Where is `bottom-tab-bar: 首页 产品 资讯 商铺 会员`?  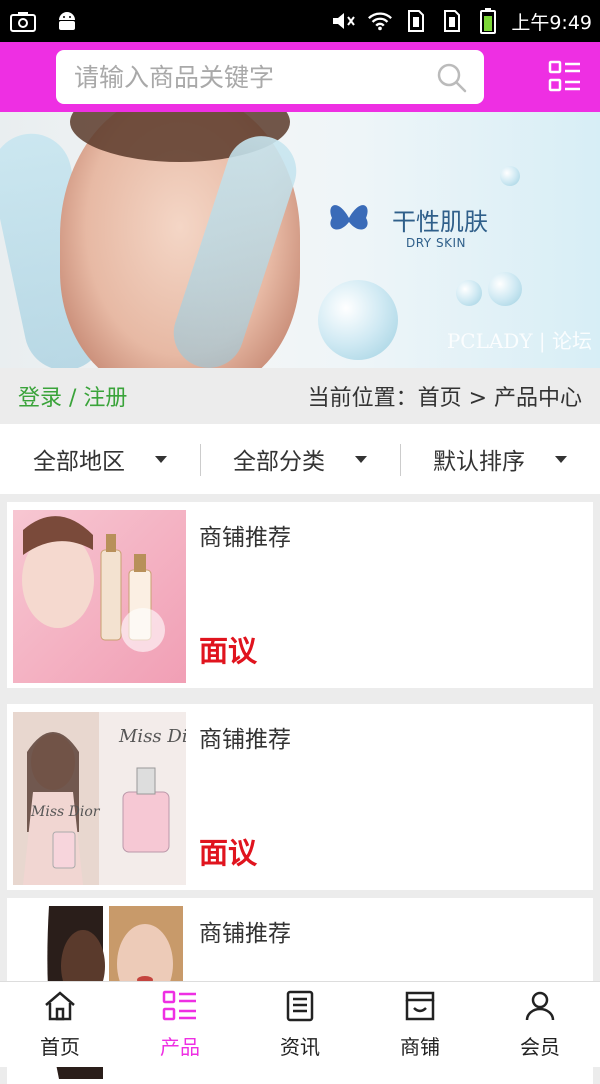
bottom-tab-bar: 首页 产品 资讯 商铺 会员 is located at coordinates (300, 1024).